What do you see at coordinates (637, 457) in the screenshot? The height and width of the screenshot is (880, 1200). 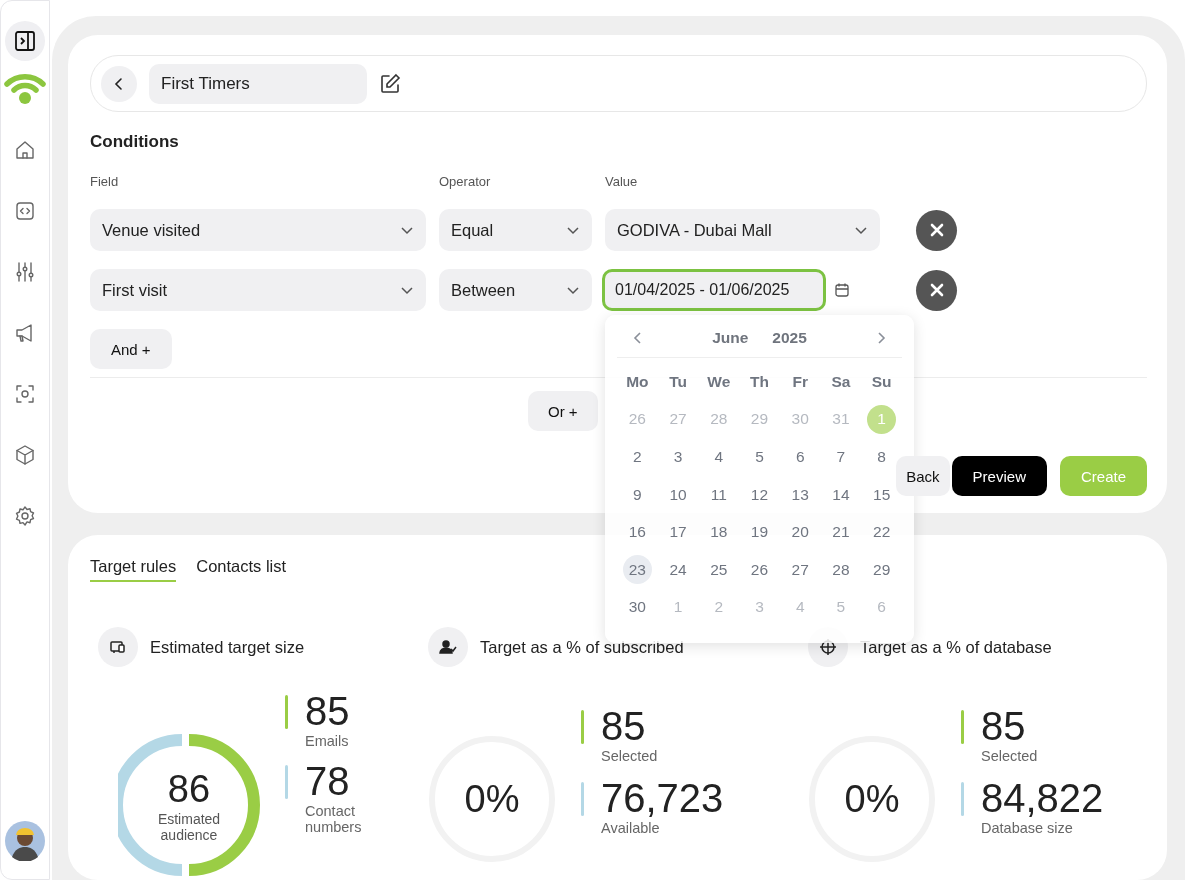 I see `calendar-day: 2` at bounding box center [637, 457].